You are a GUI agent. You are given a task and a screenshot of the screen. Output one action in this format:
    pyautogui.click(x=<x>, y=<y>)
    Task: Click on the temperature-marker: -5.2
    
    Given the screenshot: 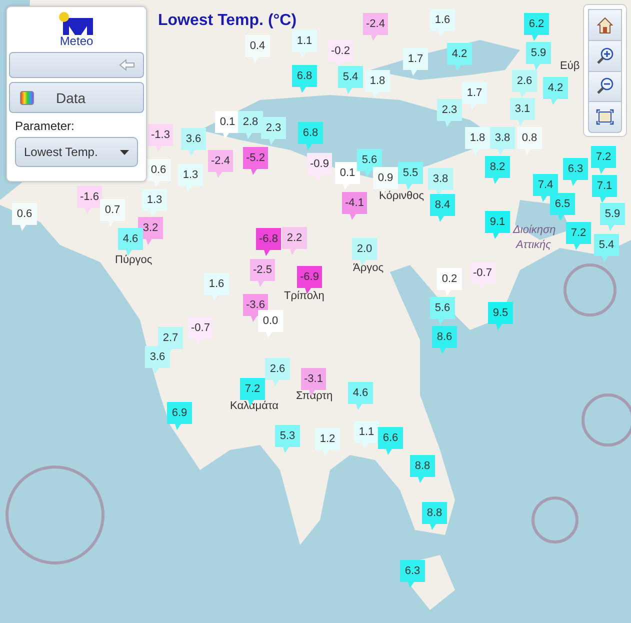 What is the action you would take?
    pyautogui.click(x=255, y=161)
    